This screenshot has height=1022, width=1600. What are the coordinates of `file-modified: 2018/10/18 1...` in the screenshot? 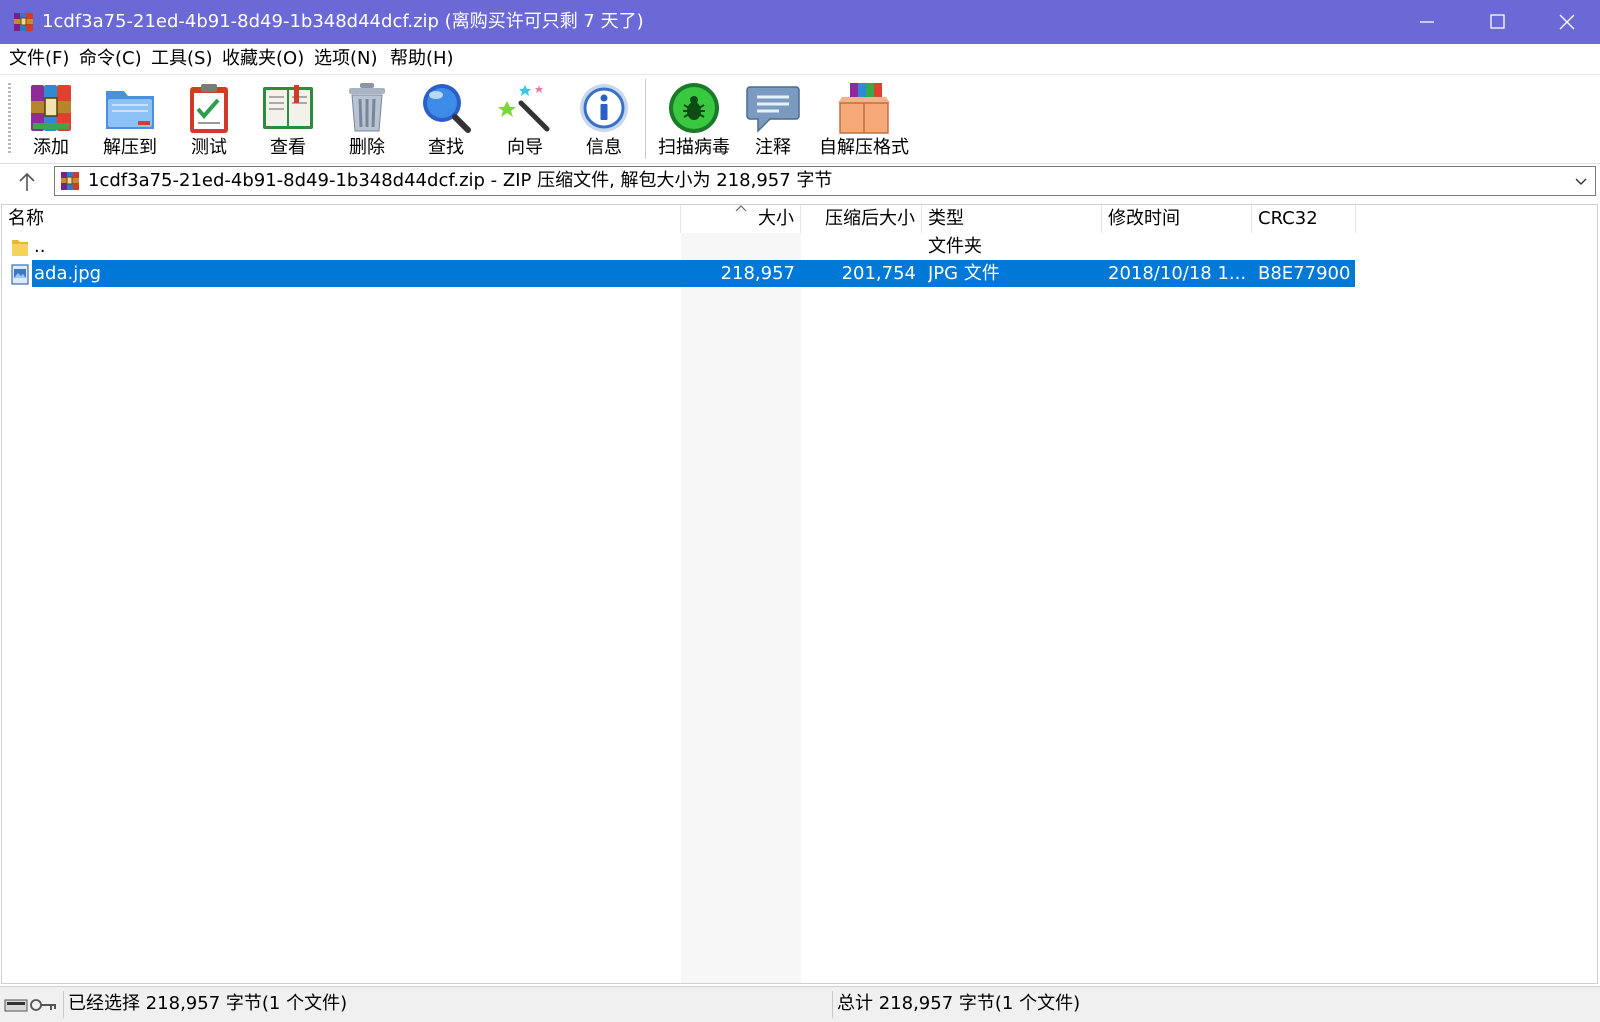 It's located at (1177, 273).